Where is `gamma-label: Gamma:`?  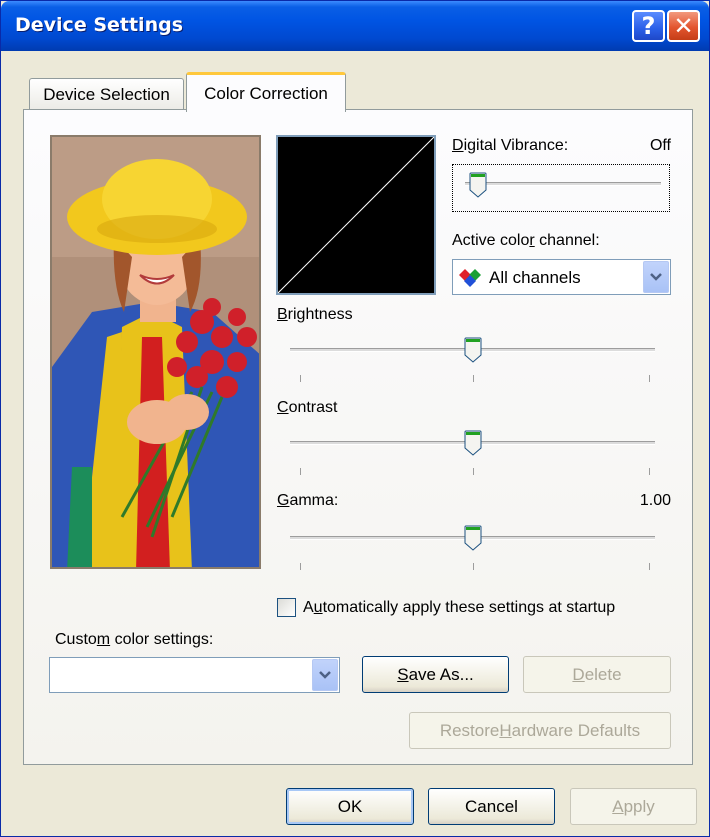 gamma-label: Gamma: is located at coordinates (308, 500).